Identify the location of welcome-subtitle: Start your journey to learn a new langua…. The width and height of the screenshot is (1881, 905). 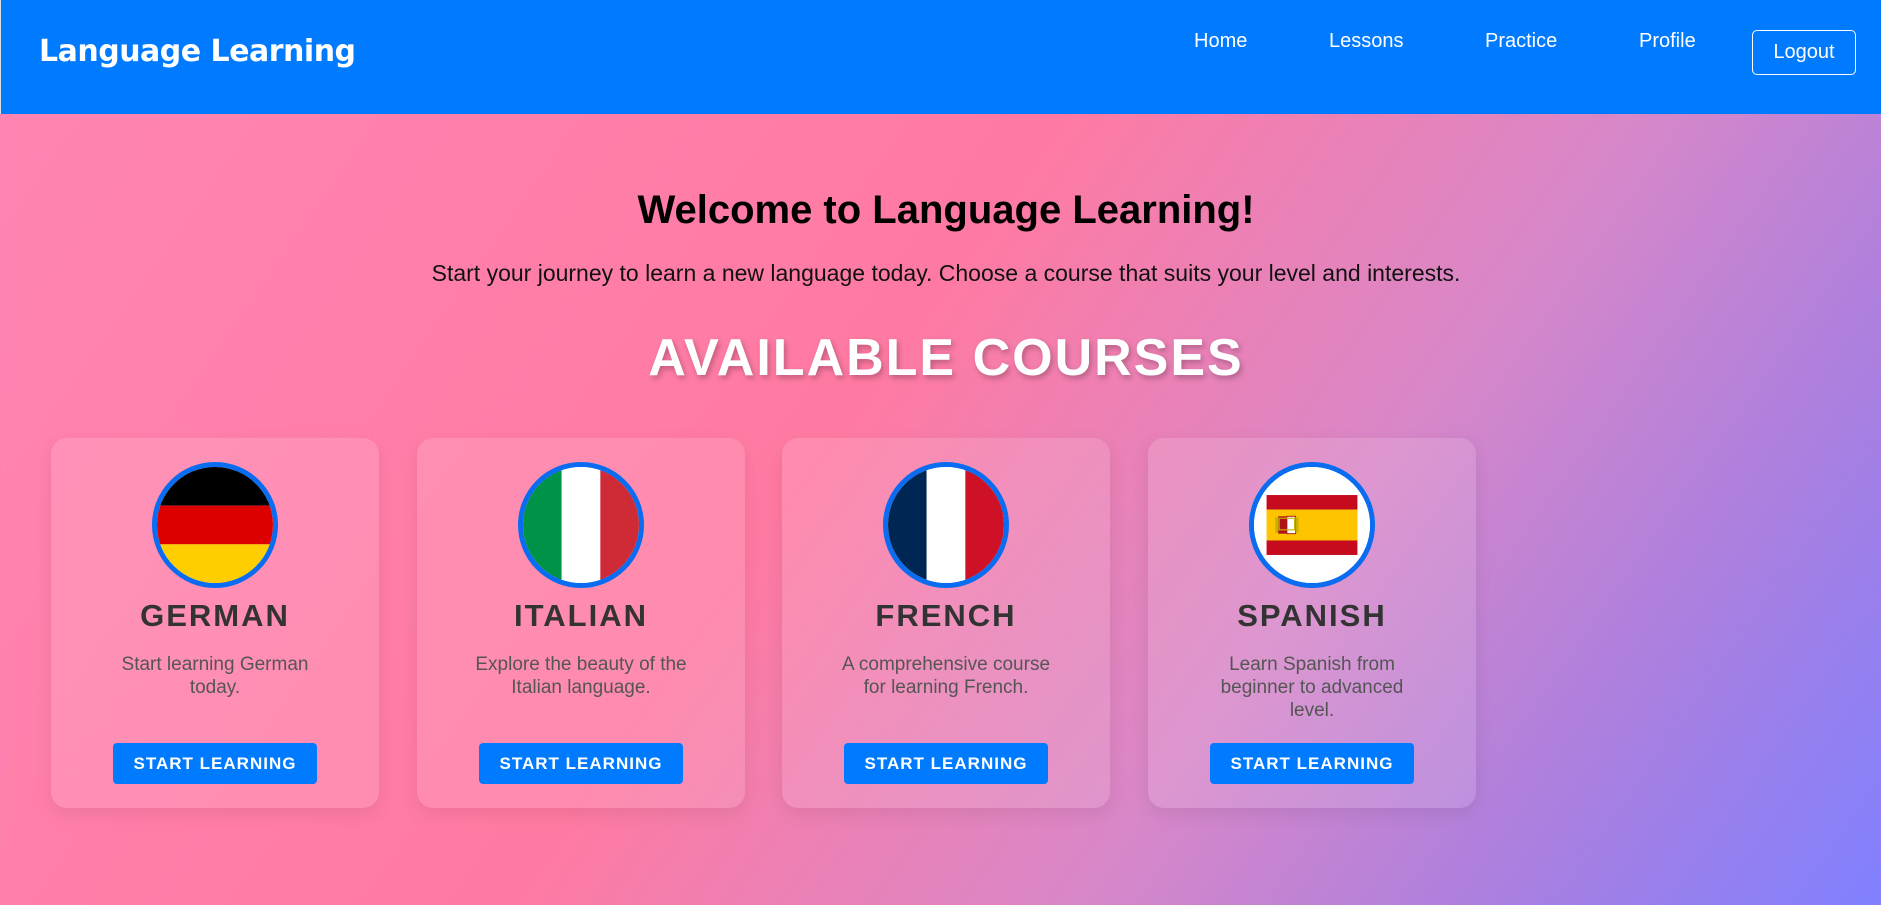
(946, 273).